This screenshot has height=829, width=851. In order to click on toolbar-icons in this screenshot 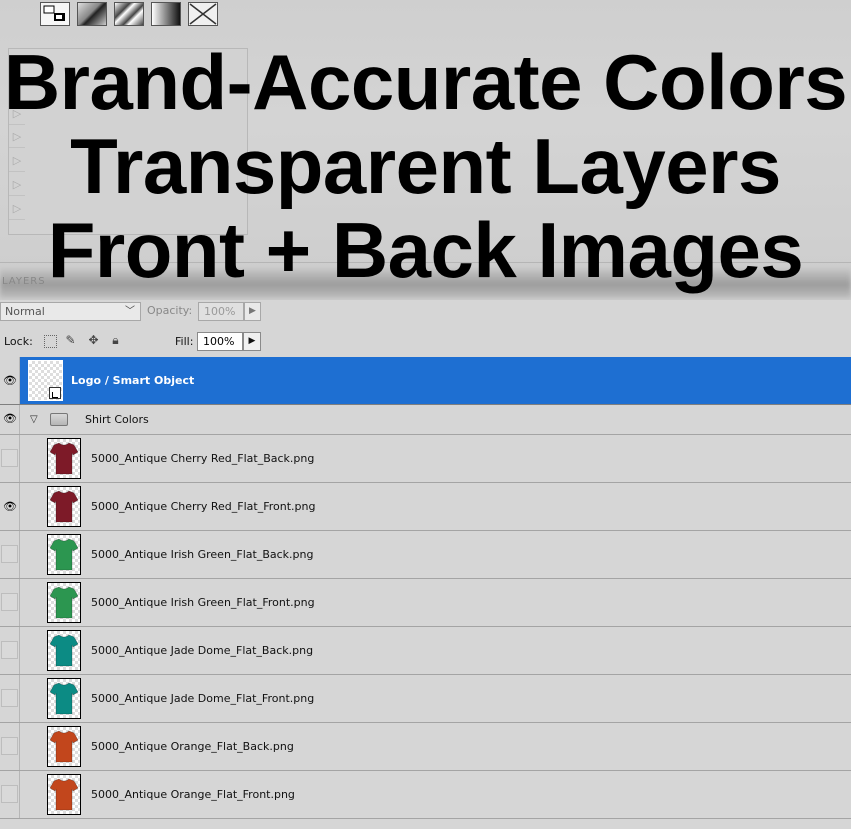, I will do `click(129, 14)`.